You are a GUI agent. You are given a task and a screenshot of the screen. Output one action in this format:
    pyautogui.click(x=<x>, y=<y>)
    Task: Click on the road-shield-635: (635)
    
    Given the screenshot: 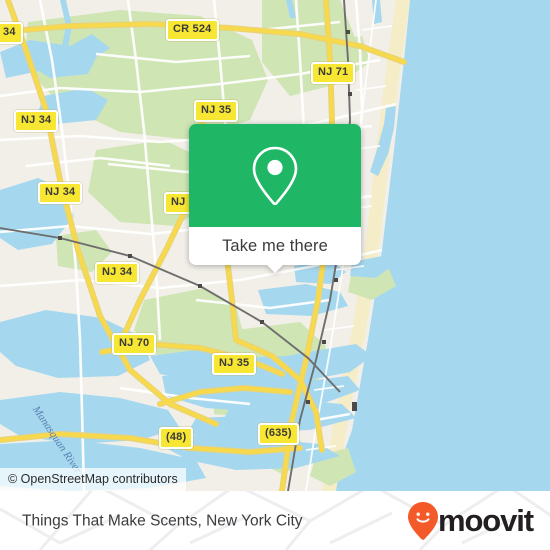 What is the action you would take?
    pyautogui.click(x=278, y=434)
    